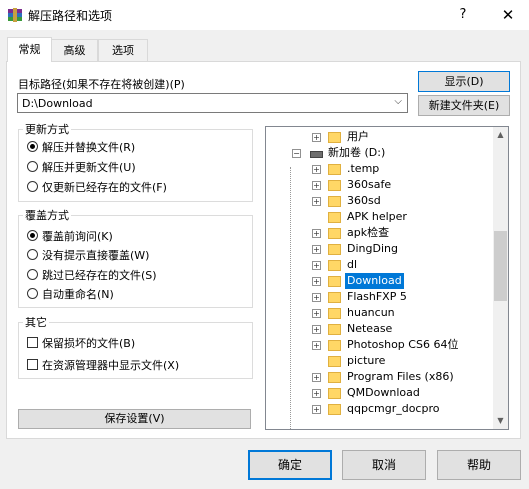 This screenshot has height=489, width=529. Describe the element at coordinates (70, 294) in the screenshot. I see `auto-rename-radio: 自动重命名(N)` at that location.